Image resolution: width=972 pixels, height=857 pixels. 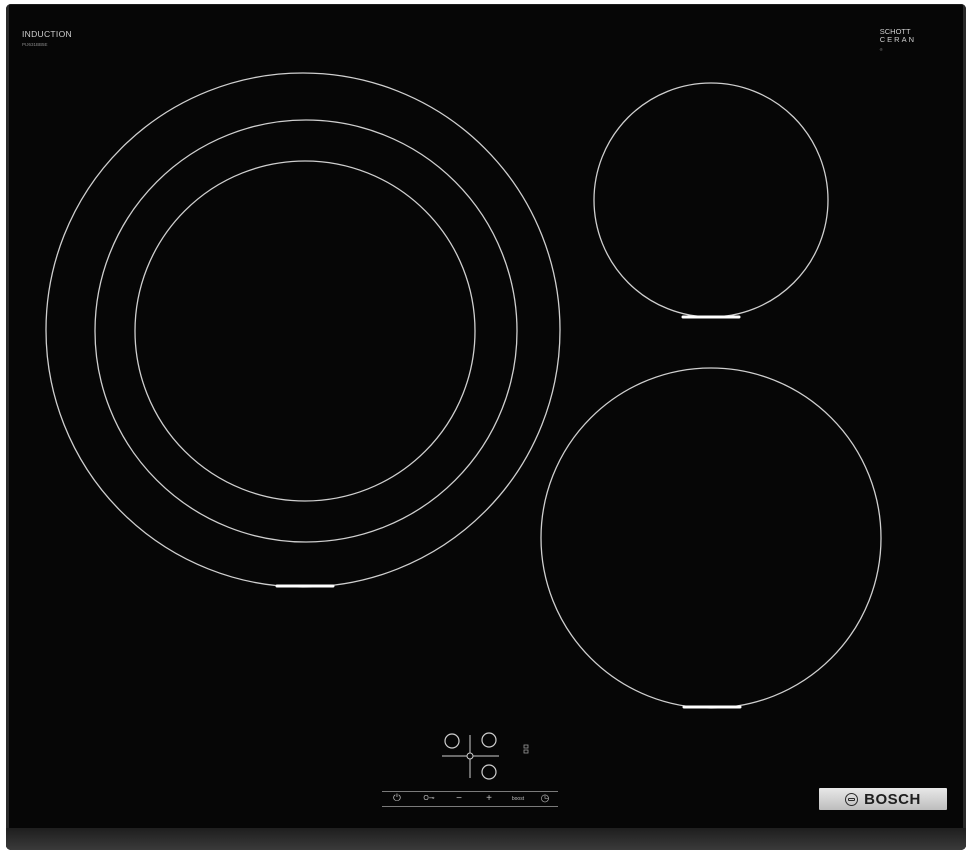 I want to click on childlock-key-button: O⊸, so click(x=429, y=799).